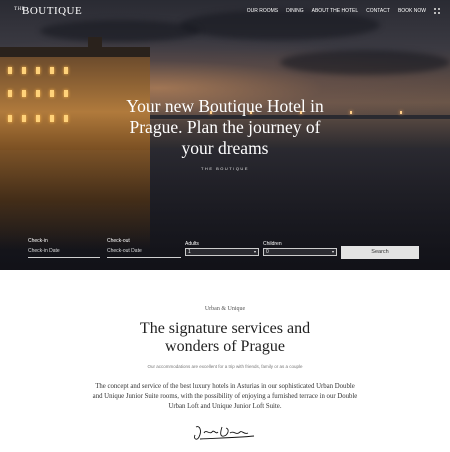  I want to click on logo-name: BOUTIQUE, so click(52, 11).